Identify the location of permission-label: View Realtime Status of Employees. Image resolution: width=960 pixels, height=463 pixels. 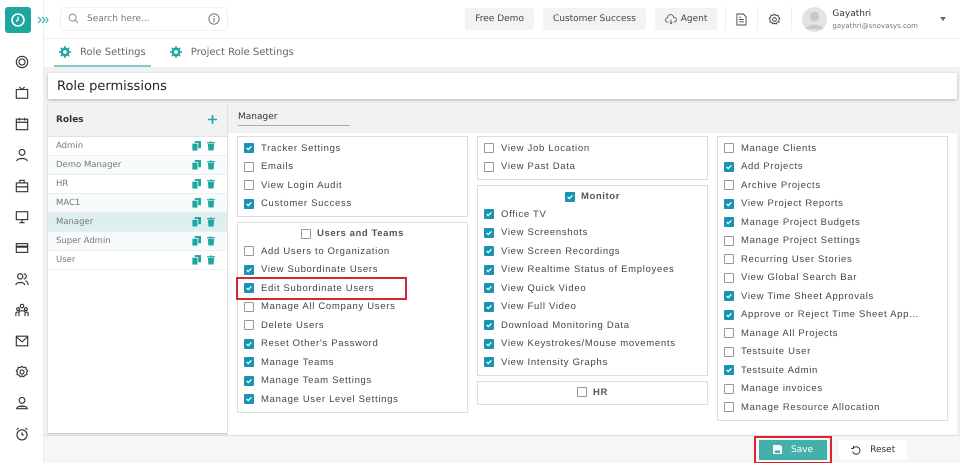
(587, 270).